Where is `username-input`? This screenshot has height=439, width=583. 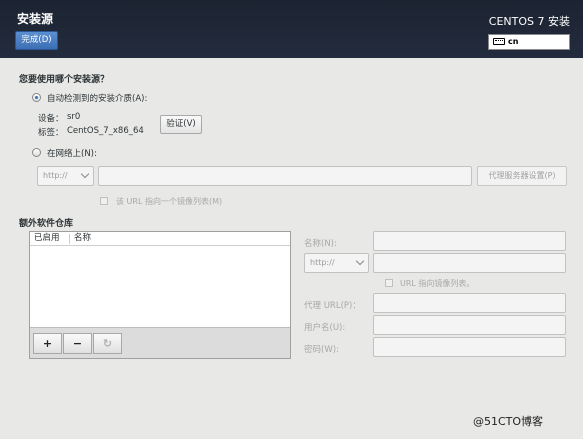
username-input is located at coordinates (469, 325).